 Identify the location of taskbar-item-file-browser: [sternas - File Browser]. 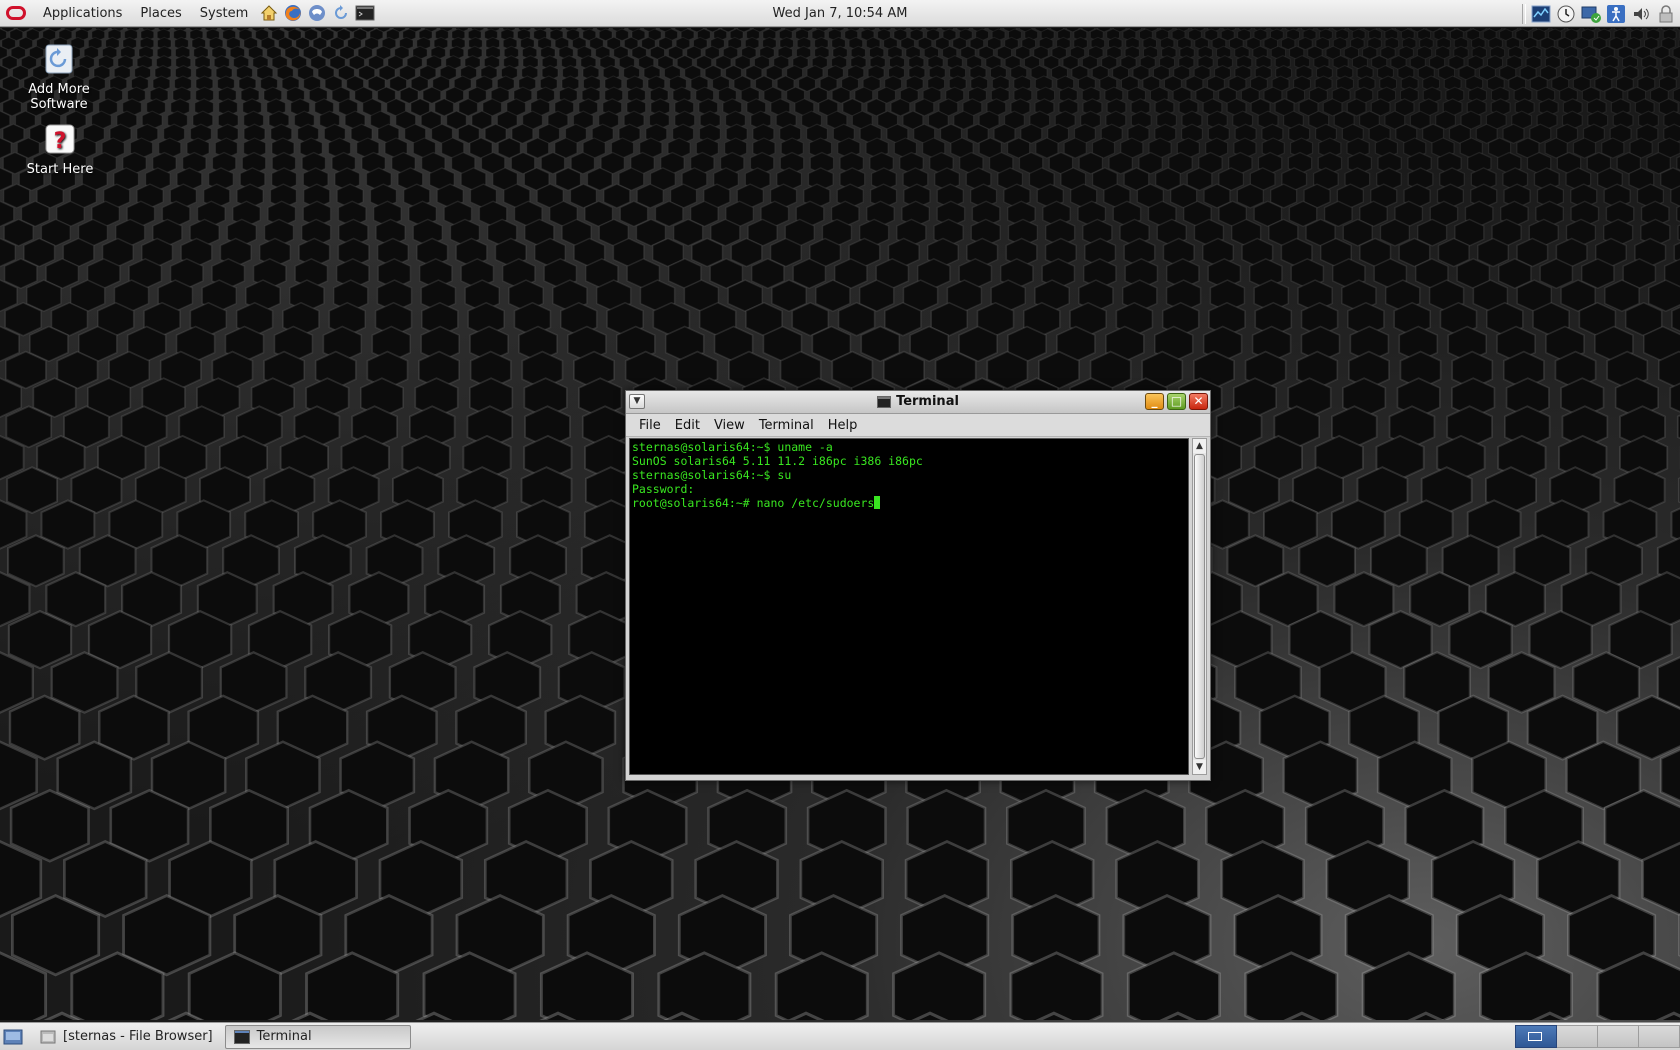
(126, 1037).